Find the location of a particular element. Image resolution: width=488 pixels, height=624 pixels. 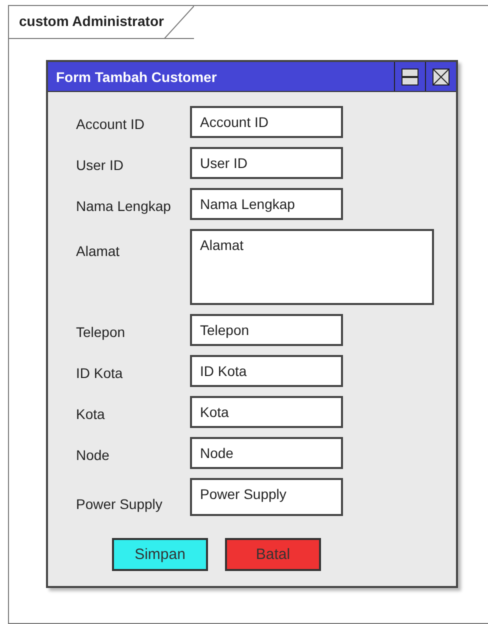

input-field: ID Kota is located at coordinates (266, 371).